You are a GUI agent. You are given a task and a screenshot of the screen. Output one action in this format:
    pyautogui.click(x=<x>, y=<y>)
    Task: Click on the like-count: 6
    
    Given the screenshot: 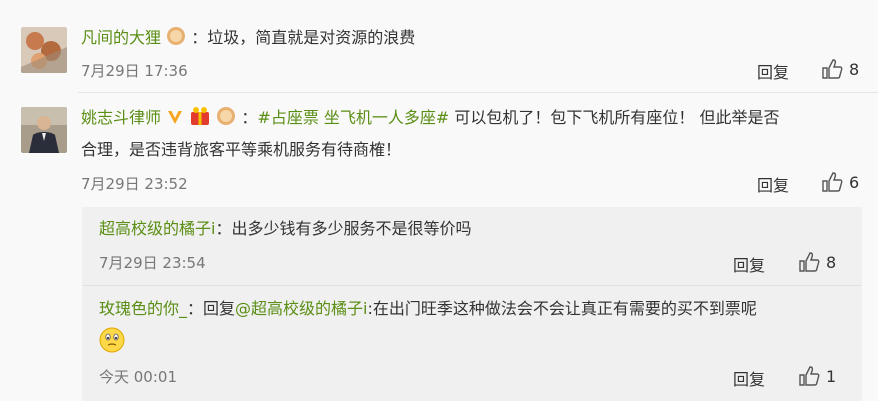 What is the action you would take?
    pyautogui.click(x=854, y=182)
    